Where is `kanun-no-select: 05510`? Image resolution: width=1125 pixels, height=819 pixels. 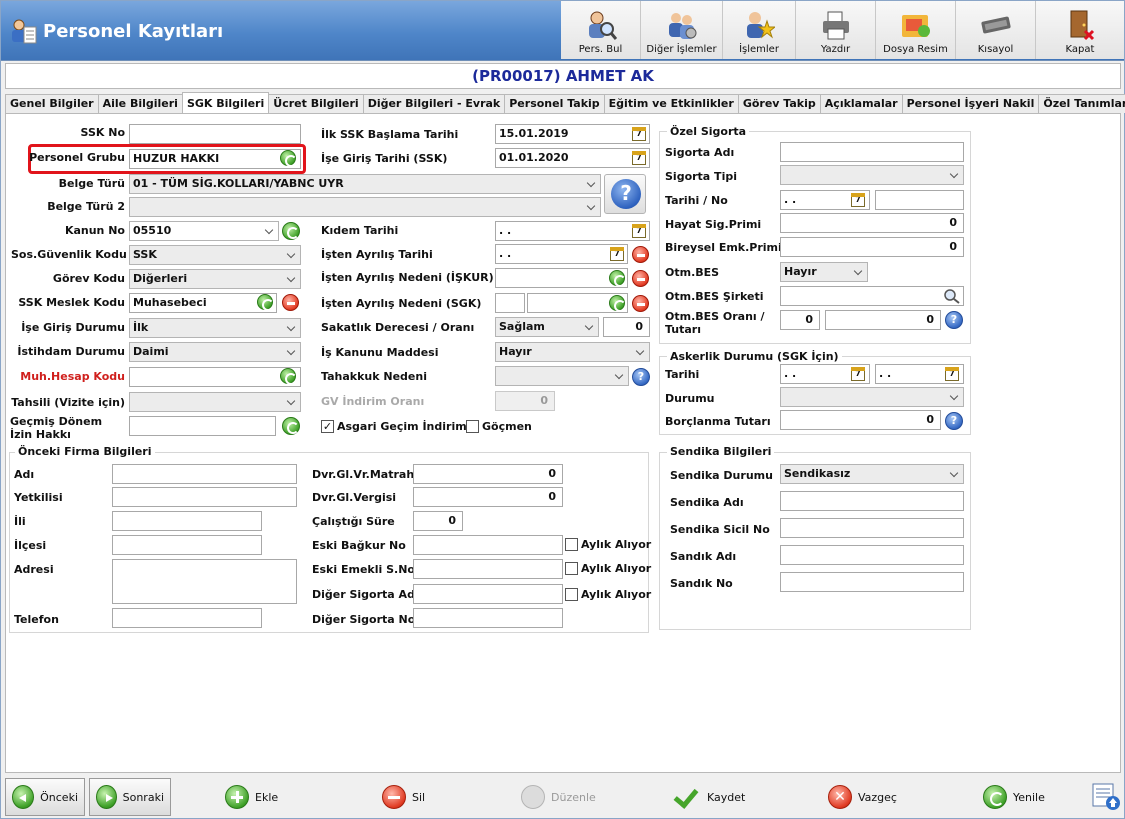
kanun-no-select: 05510 is located at coordinates (204, 231).